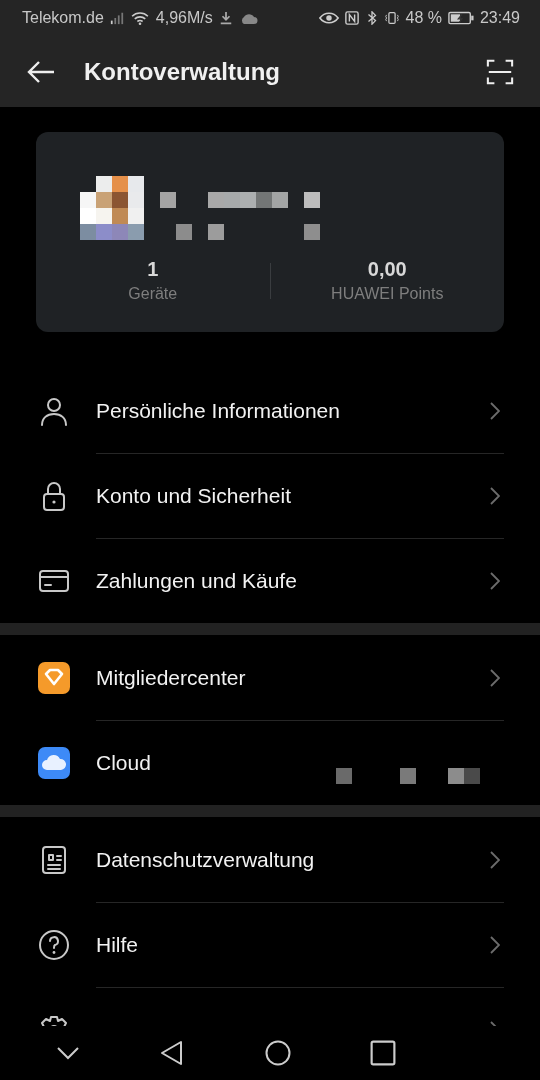 The image size is (540, 1080). Describe the element at coordinates (184, 18) in the screenshot. I see `network-speed: 4,96M/s` at that location.